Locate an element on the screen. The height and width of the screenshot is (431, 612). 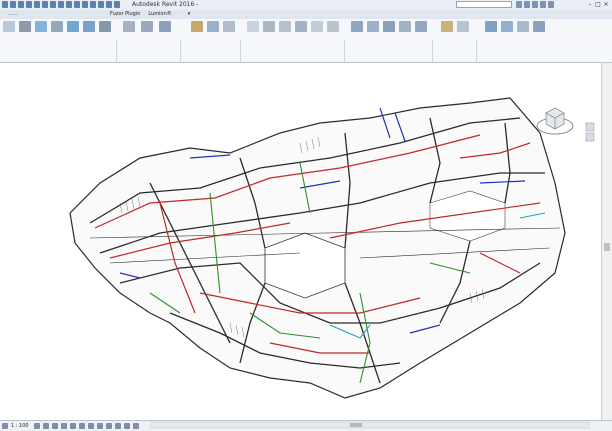
lock-icon is located at coordinates (99, 426).